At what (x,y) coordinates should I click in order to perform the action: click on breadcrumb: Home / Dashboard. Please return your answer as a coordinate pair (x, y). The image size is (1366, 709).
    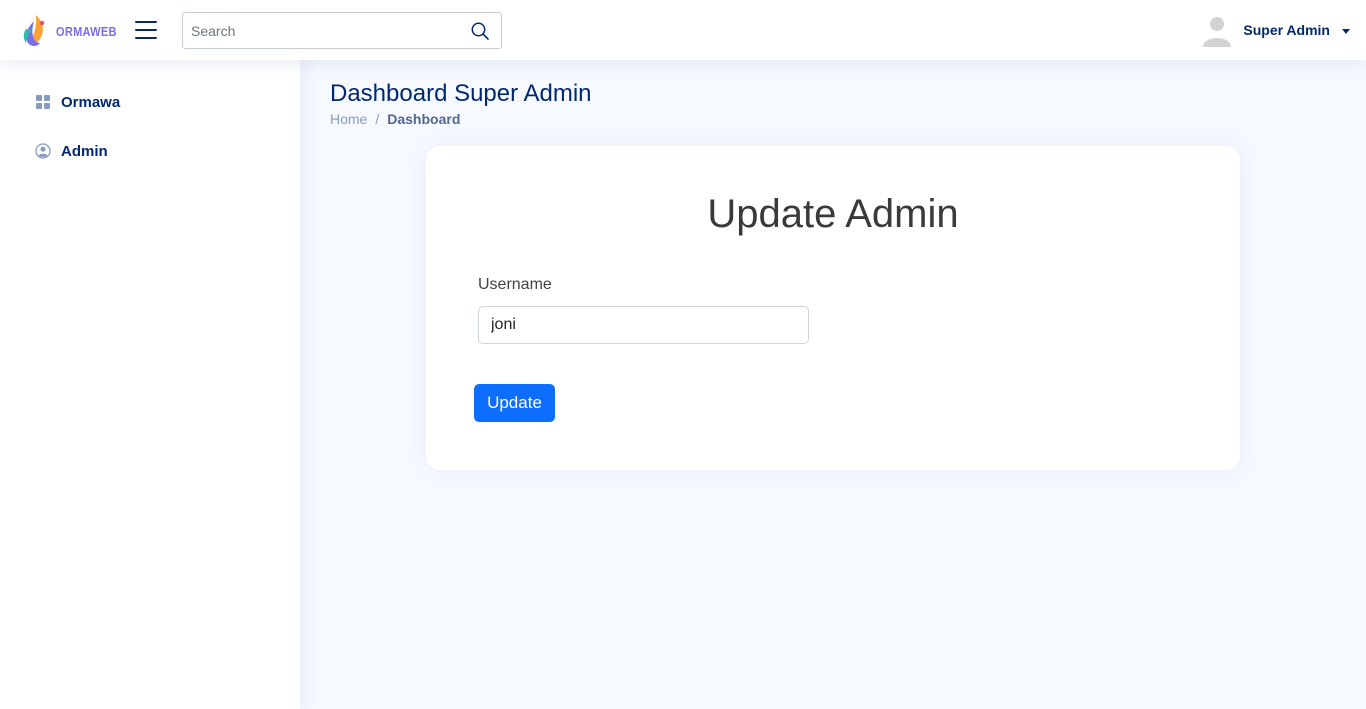
    Looking at the image, I should click on (395, 119).